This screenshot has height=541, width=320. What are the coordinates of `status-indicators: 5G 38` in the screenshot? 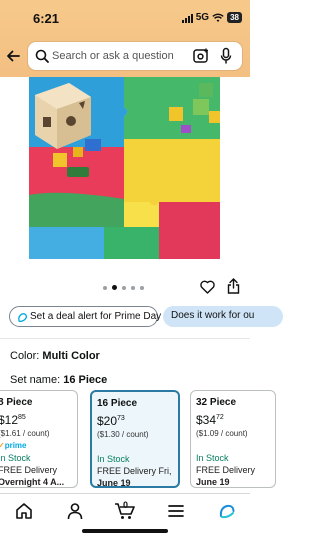 It's located at (211, 17).